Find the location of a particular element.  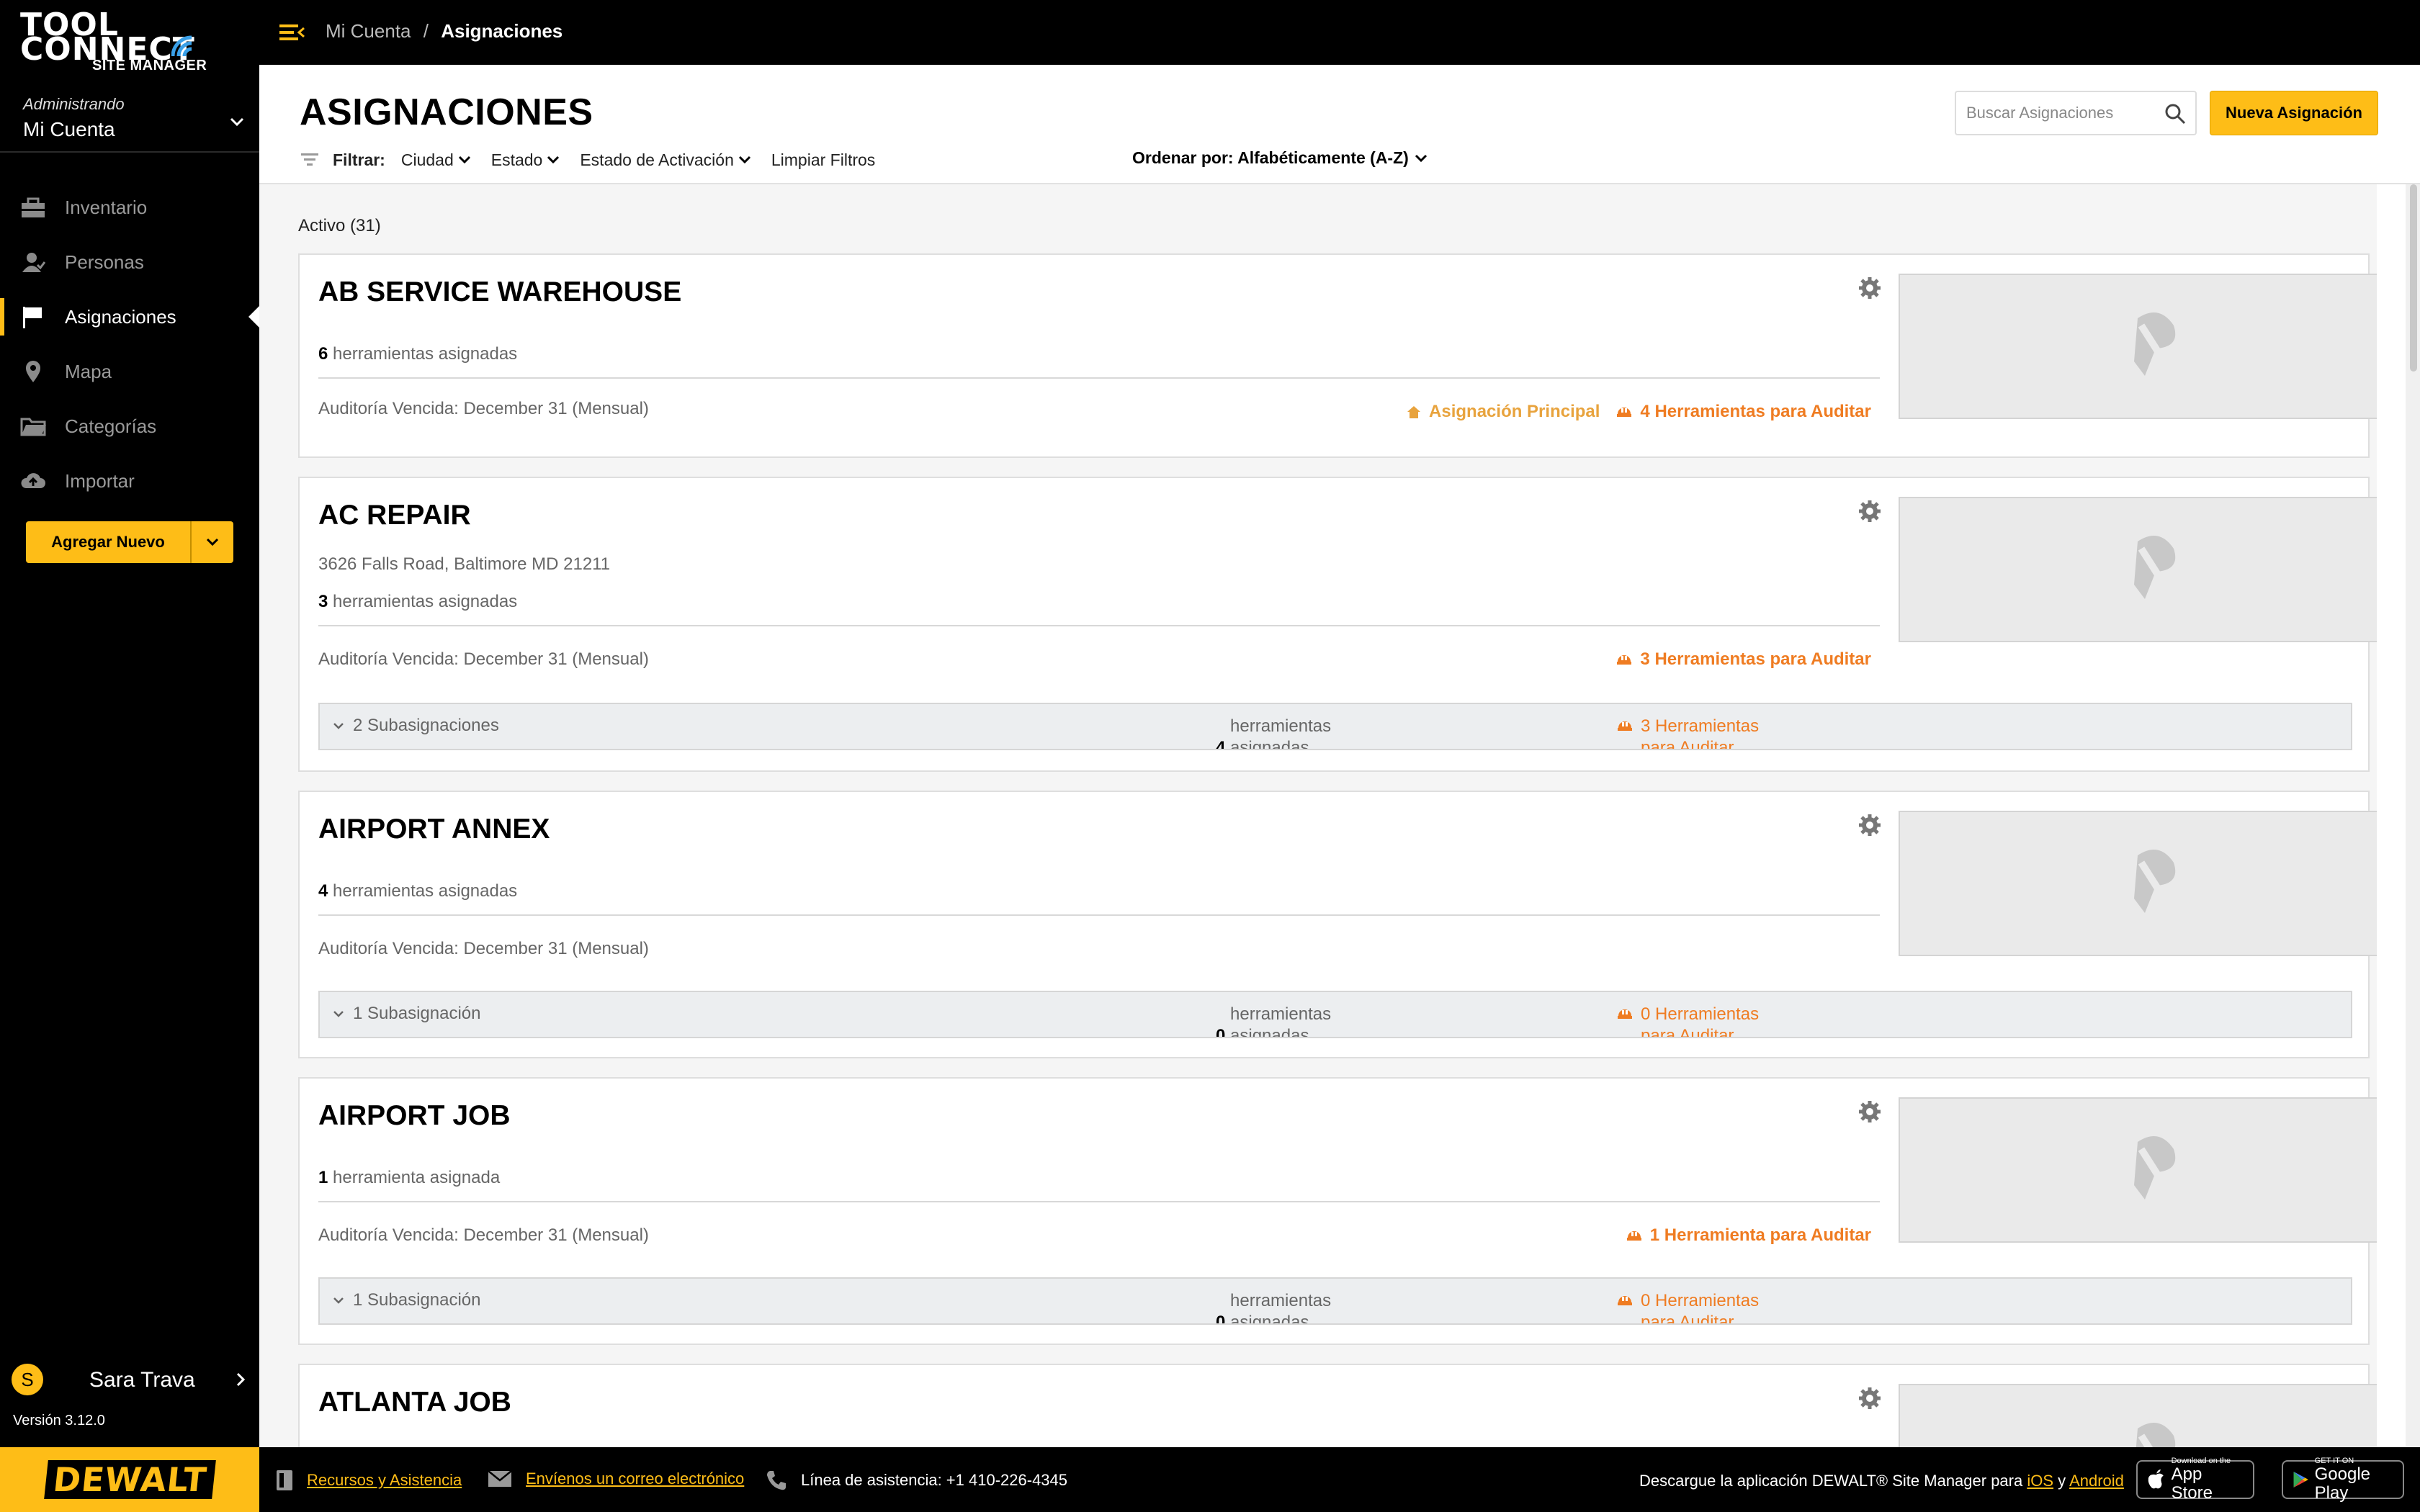

sidebar-item-label: Mapa is located at coordinates (88, 371).